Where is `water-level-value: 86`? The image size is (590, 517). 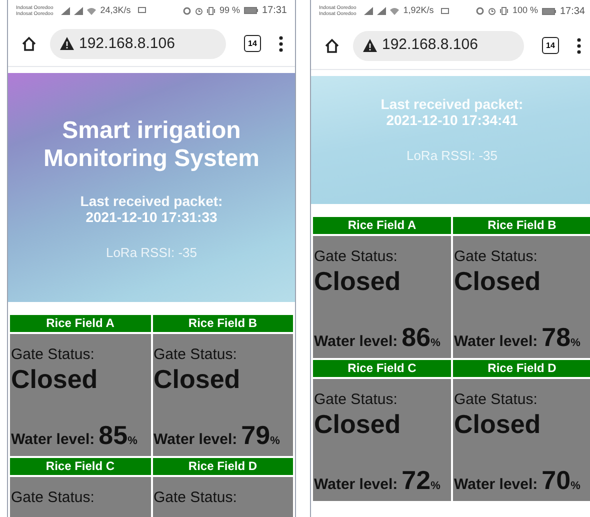 water-level-value: 86 is located at coordinates (416, 337).